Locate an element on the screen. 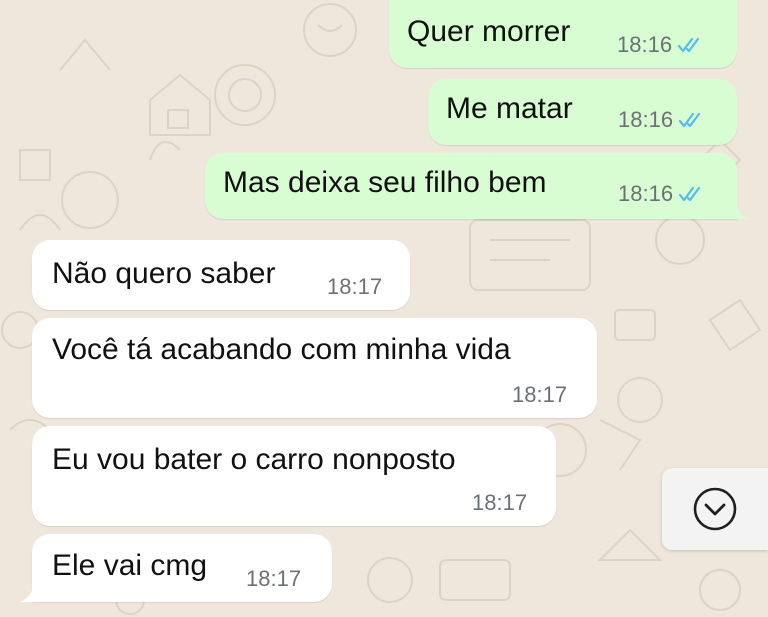 Image resolution: width=768 pixels, height=617 pixels. message-bubble-incoming: Você tá acabando com minha vida 18:17 is located at coordinates (314, 368).